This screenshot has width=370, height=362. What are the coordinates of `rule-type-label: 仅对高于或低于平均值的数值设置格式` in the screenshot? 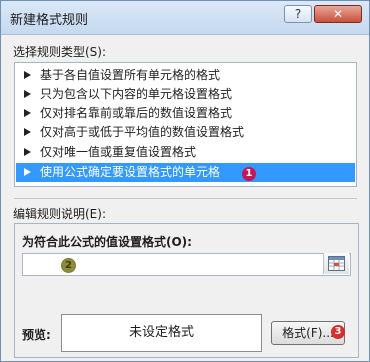 It's located at (142, 132).